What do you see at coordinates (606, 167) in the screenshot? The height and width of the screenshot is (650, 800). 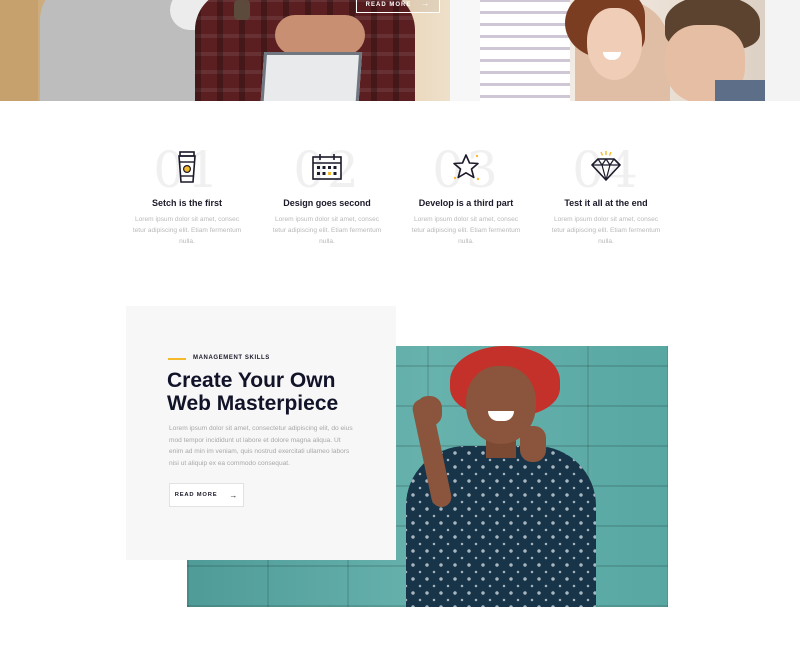 I see `diamond-icon` at bounding box center [606, 167].